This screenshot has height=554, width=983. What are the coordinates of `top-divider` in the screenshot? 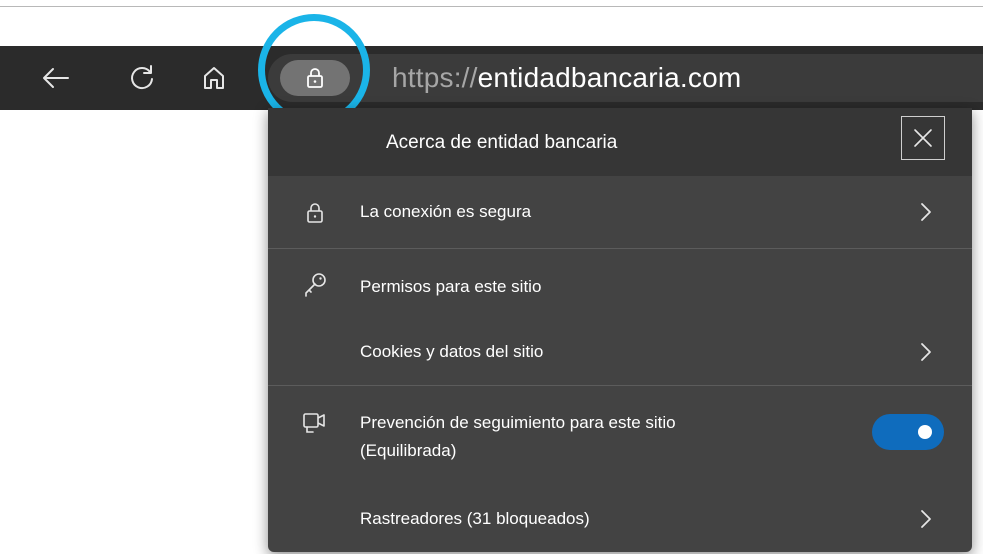 It's located at (491, 6).